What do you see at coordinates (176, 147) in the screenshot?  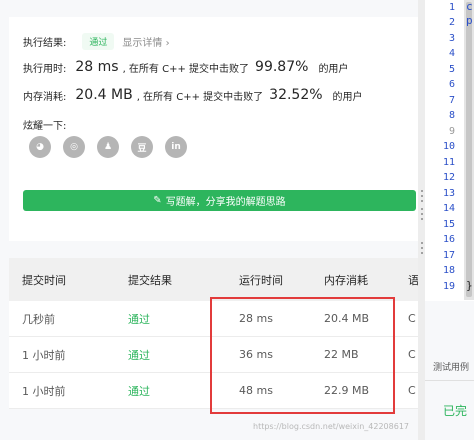 I see `linkedin-icon: in` at bounding box center [176, 147].